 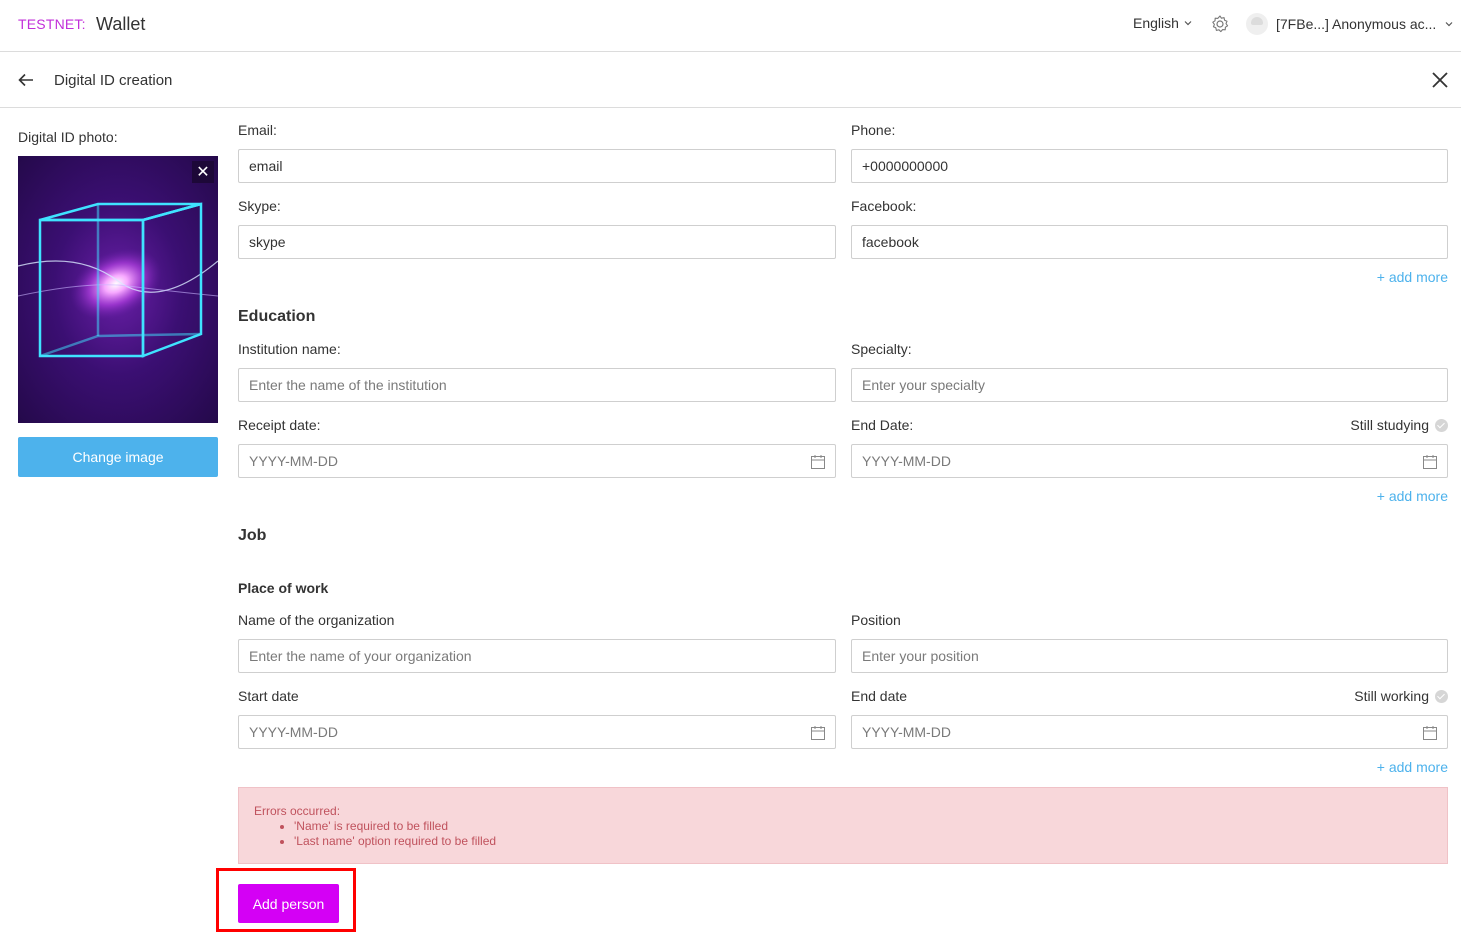 I want to click on still-studying-label: Still studying, so click(x=1389, y=425).